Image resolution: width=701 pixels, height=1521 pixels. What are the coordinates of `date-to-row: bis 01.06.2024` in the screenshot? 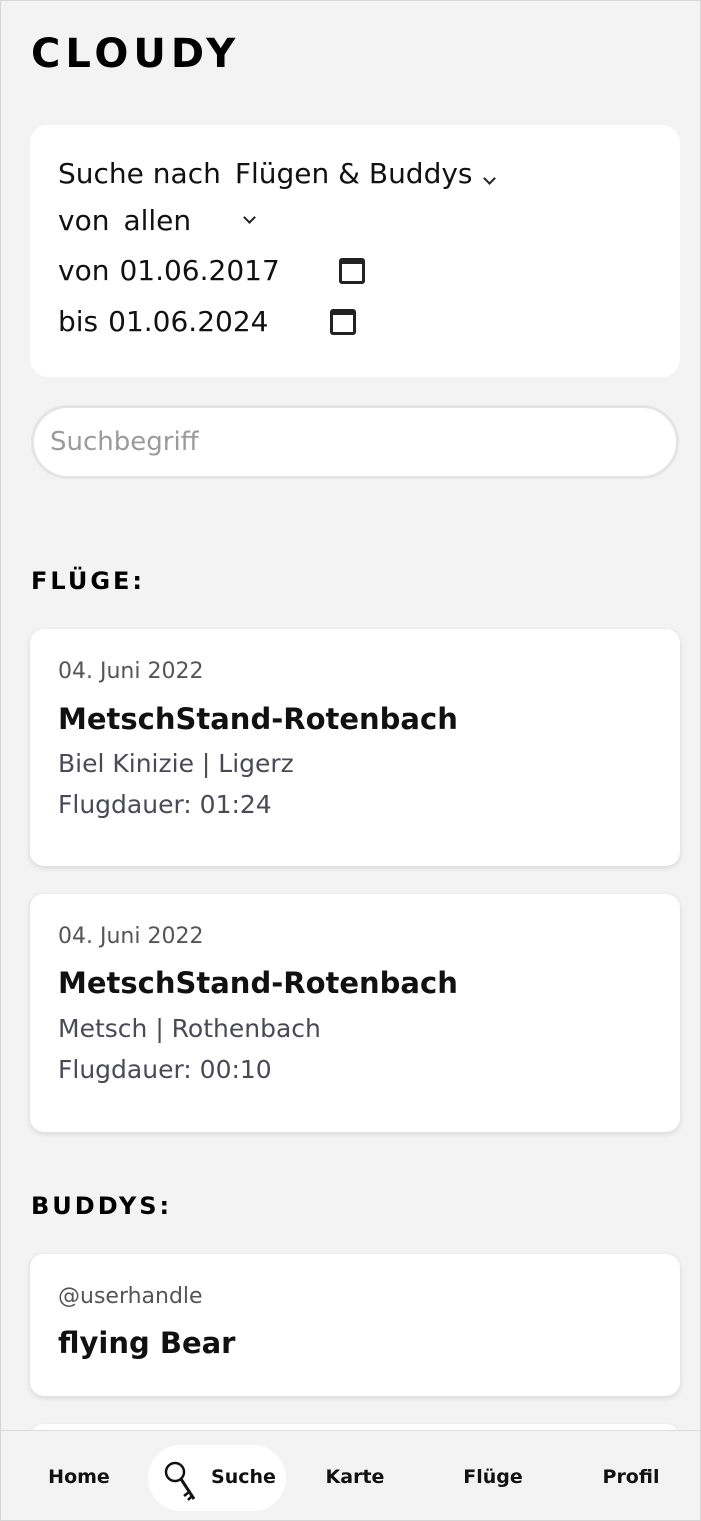 It's located at (207, 321).